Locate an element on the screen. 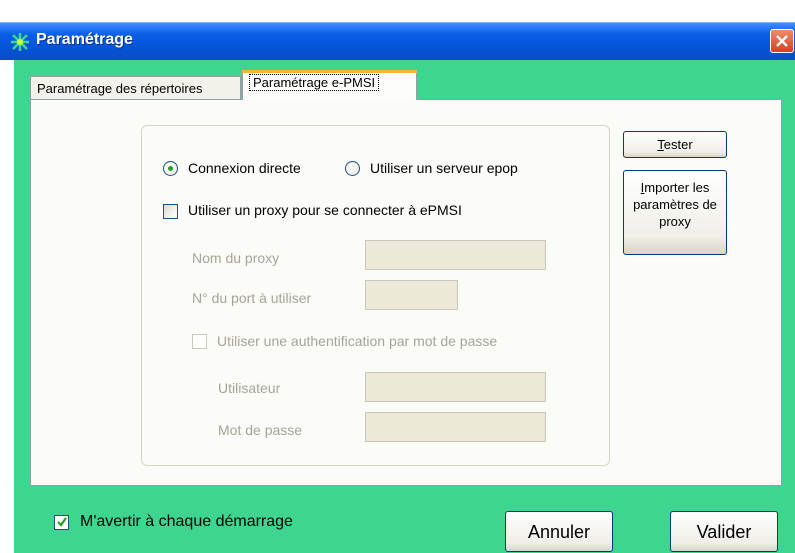 The image size is (795, 553). validate-button: Valider is located at coordinates (724, 531).